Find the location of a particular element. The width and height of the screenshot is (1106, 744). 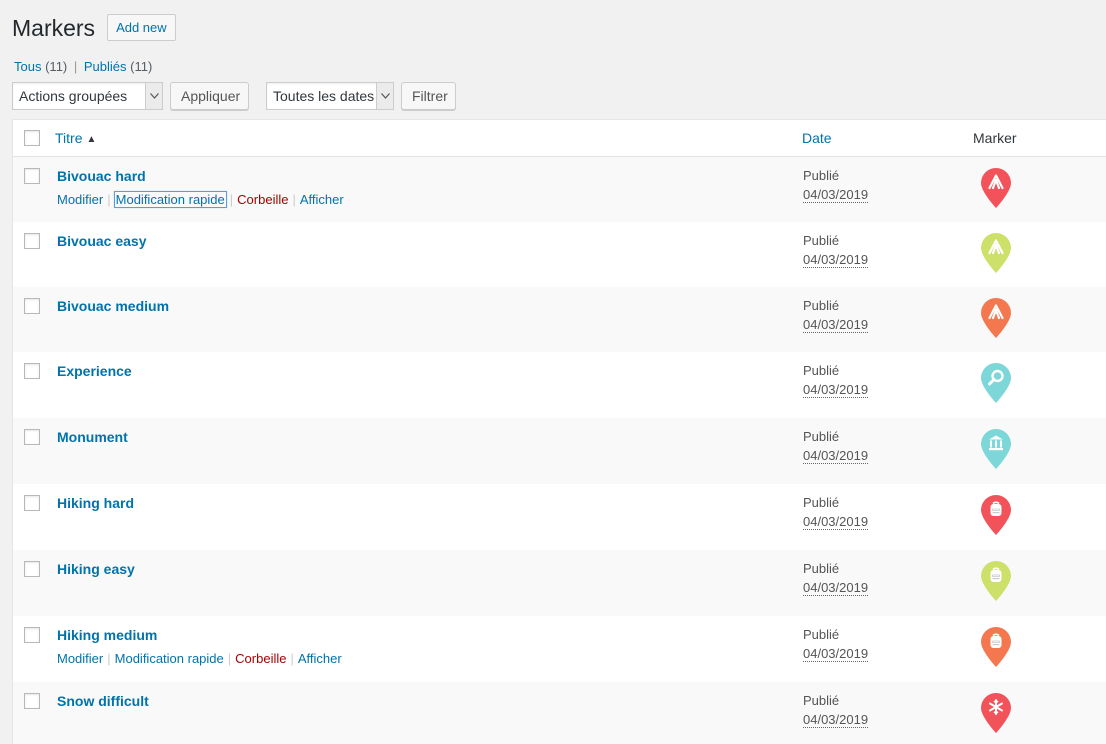

page-title: Markers is located at coordinates (54, 27).